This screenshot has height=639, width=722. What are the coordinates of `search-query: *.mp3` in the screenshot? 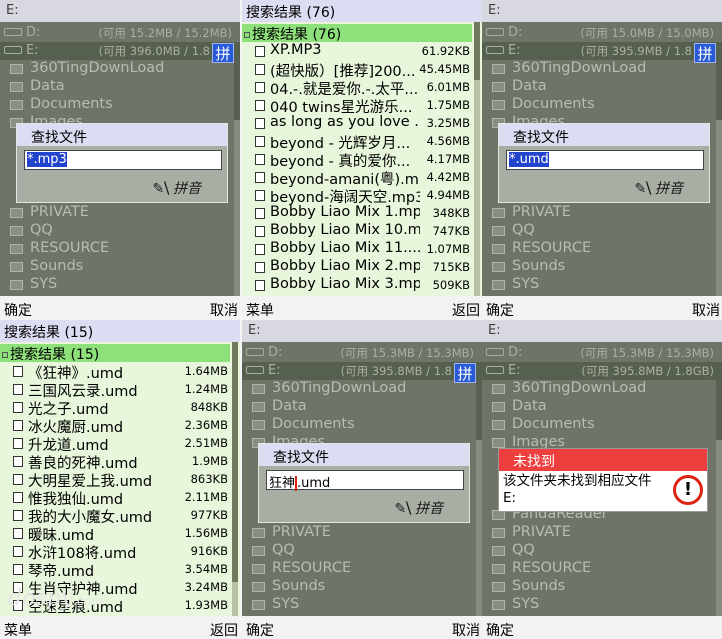 It's located at (47, 159).